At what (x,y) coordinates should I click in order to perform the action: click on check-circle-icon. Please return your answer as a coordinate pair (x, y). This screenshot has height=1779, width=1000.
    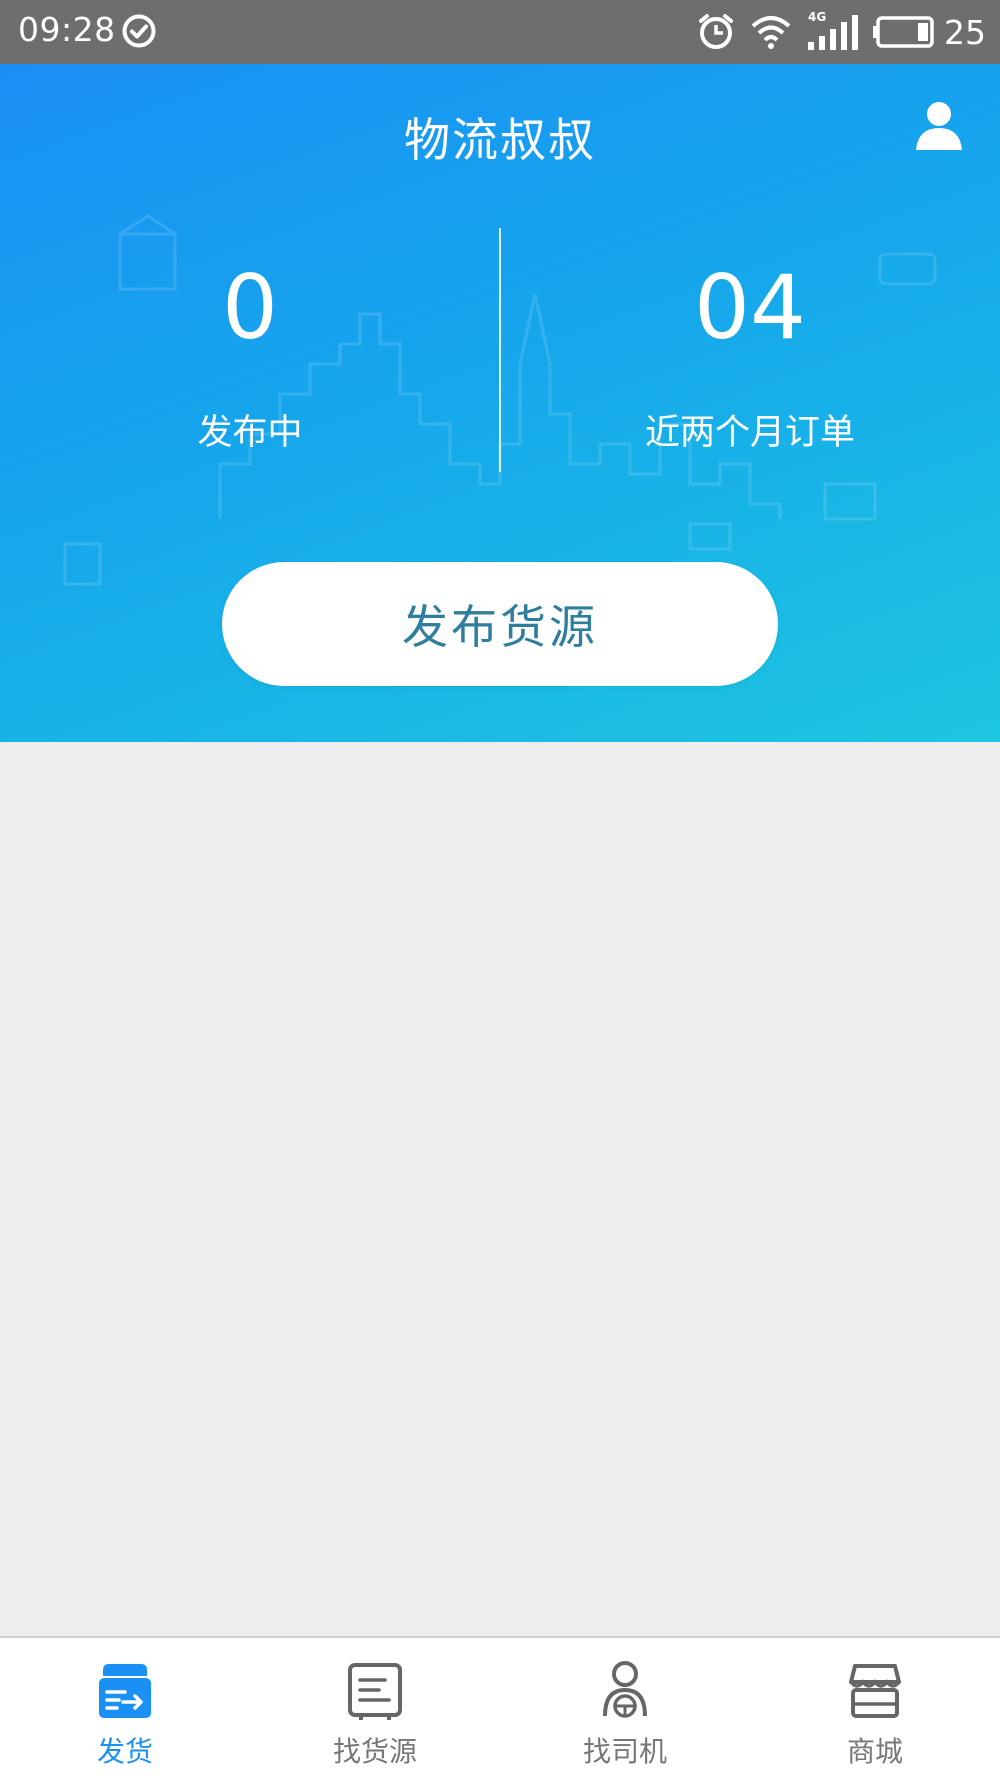
    Looking at the image, I should click on (139, 31).